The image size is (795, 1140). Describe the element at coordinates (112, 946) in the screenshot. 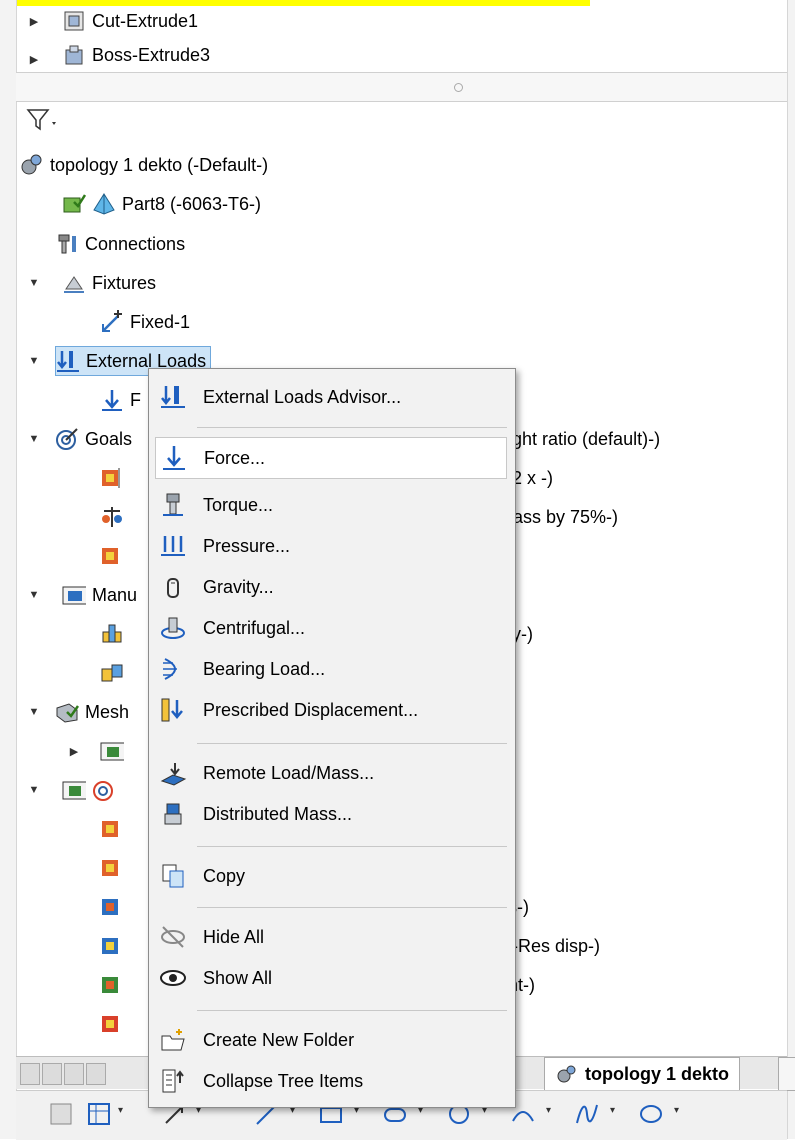

I see `displacement-plot-icon` at that location.